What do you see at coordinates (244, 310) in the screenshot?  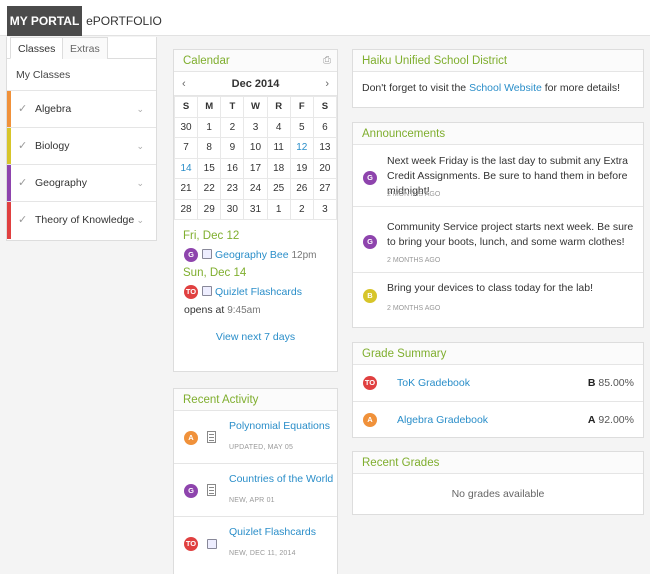 I see `event-time: 9:45am` at bounding box center [244, 310].